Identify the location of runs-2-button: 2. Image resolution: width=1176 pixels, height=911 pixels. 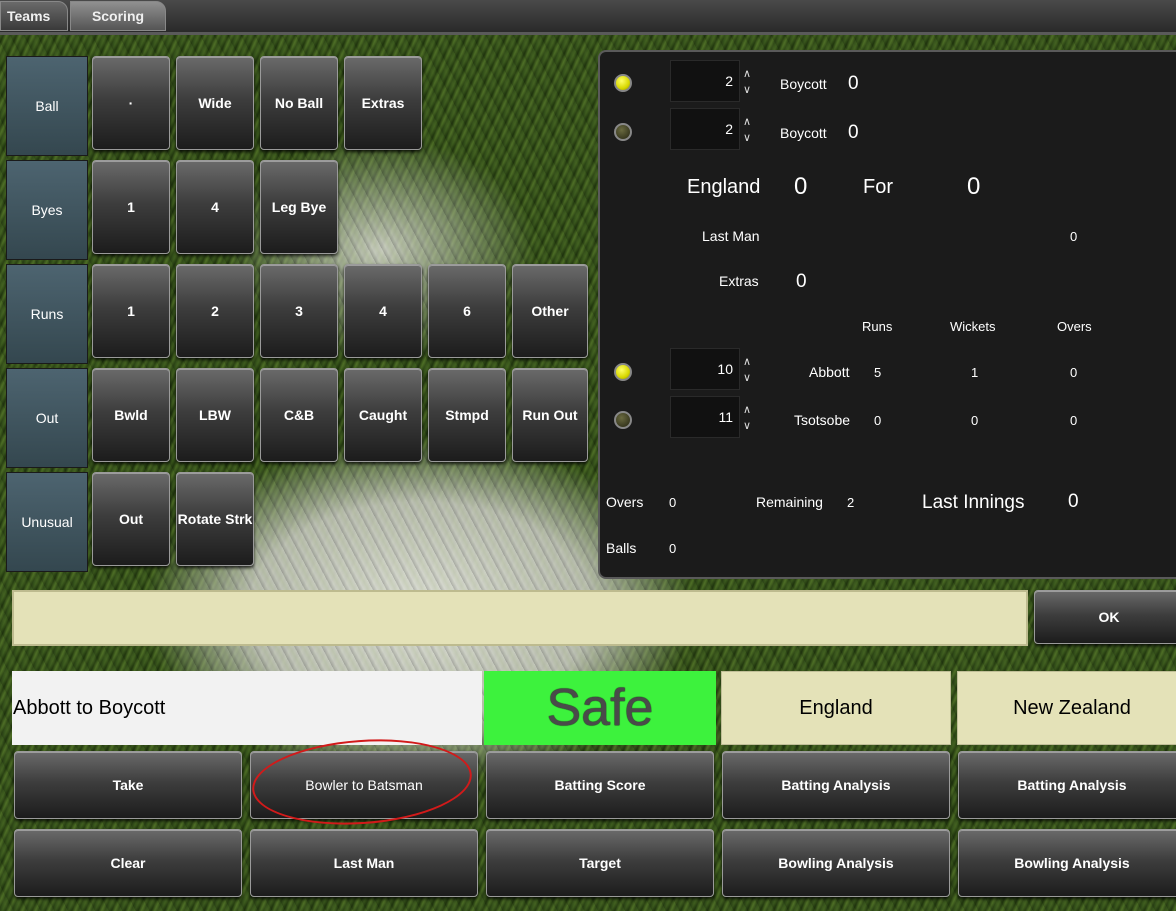
(215, 311).